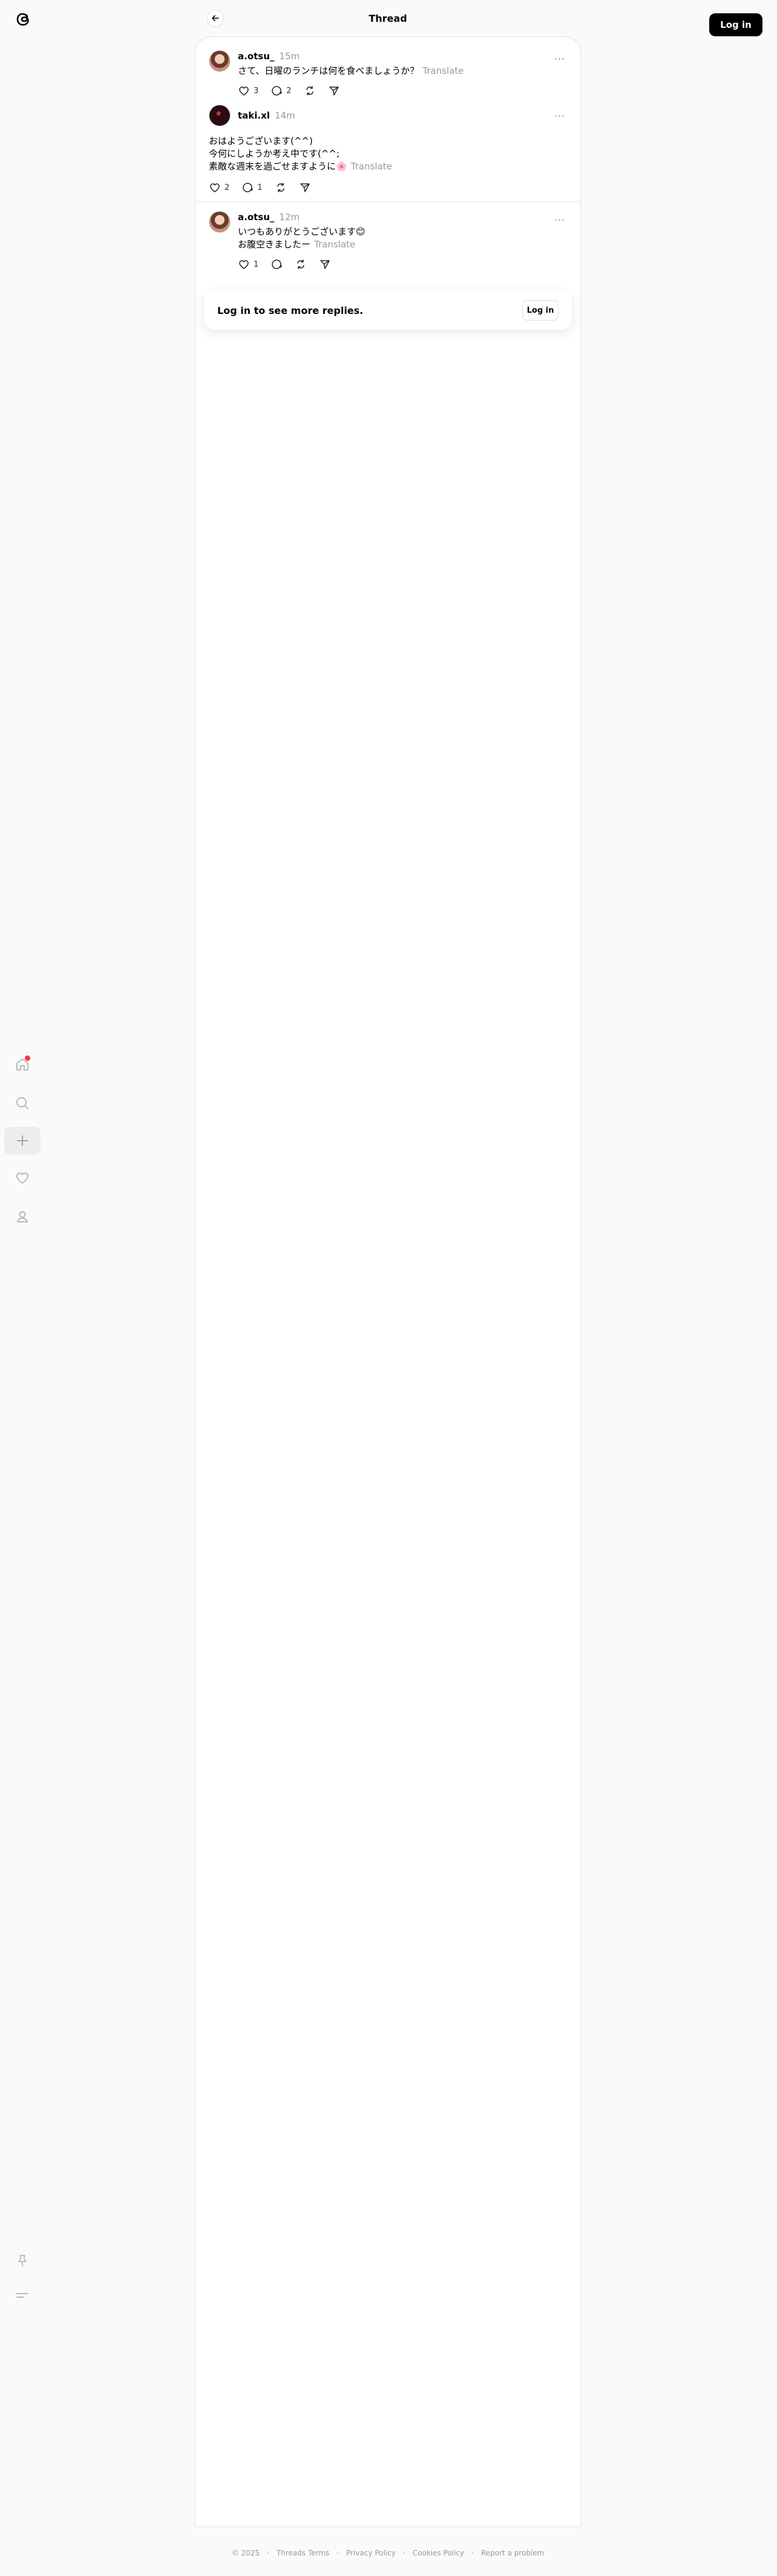  Describe the element at coordinates (285, 115) in the screenshot. I see `timestamp: 14m` at that location.